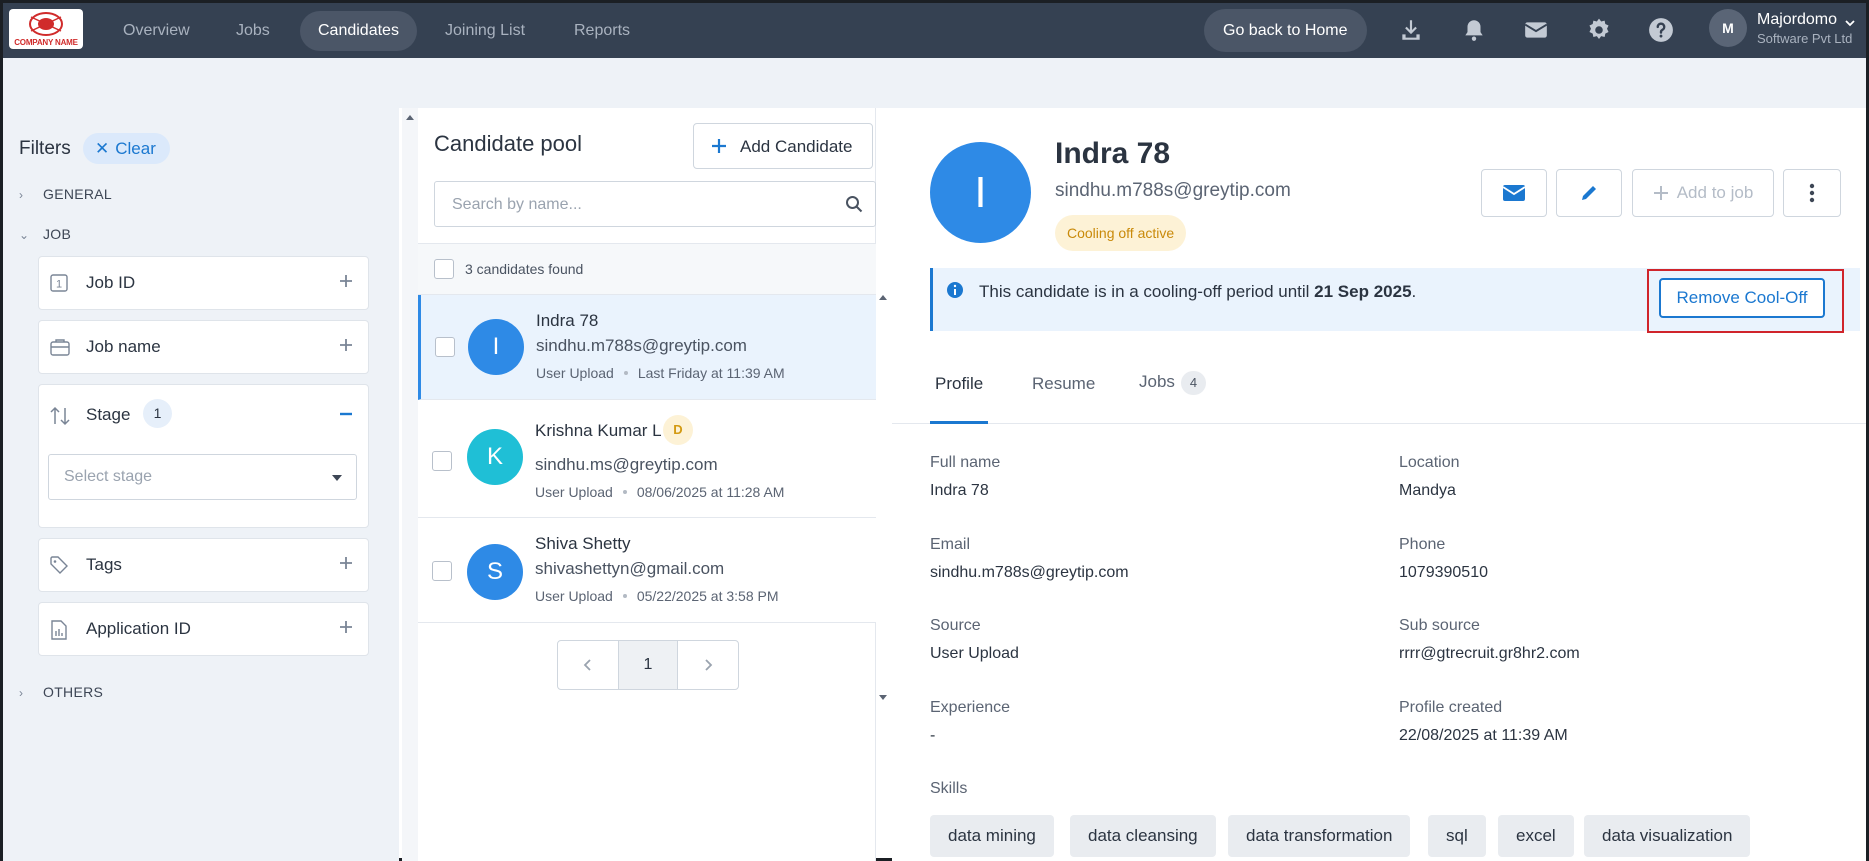 This screenshot has width=1869, height=861. Describe the element at coordinates (933, 735) in the screenshot. I see `experience-value: -` at that location.